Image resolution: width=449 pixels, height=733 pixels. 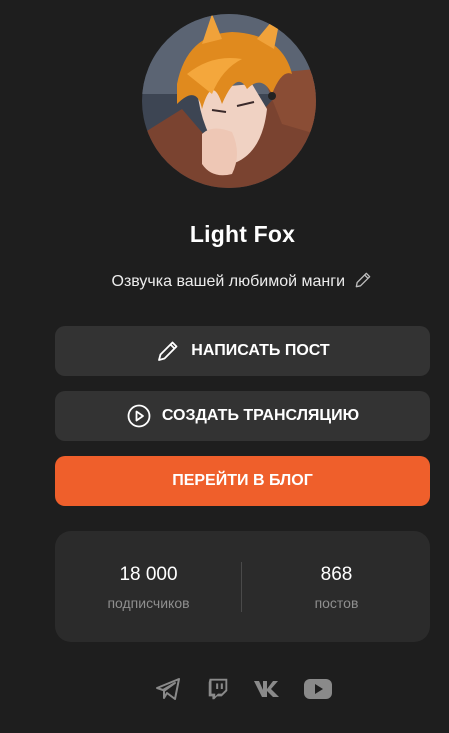 I want to click on youtube-icon, so click(x=318, y=689).